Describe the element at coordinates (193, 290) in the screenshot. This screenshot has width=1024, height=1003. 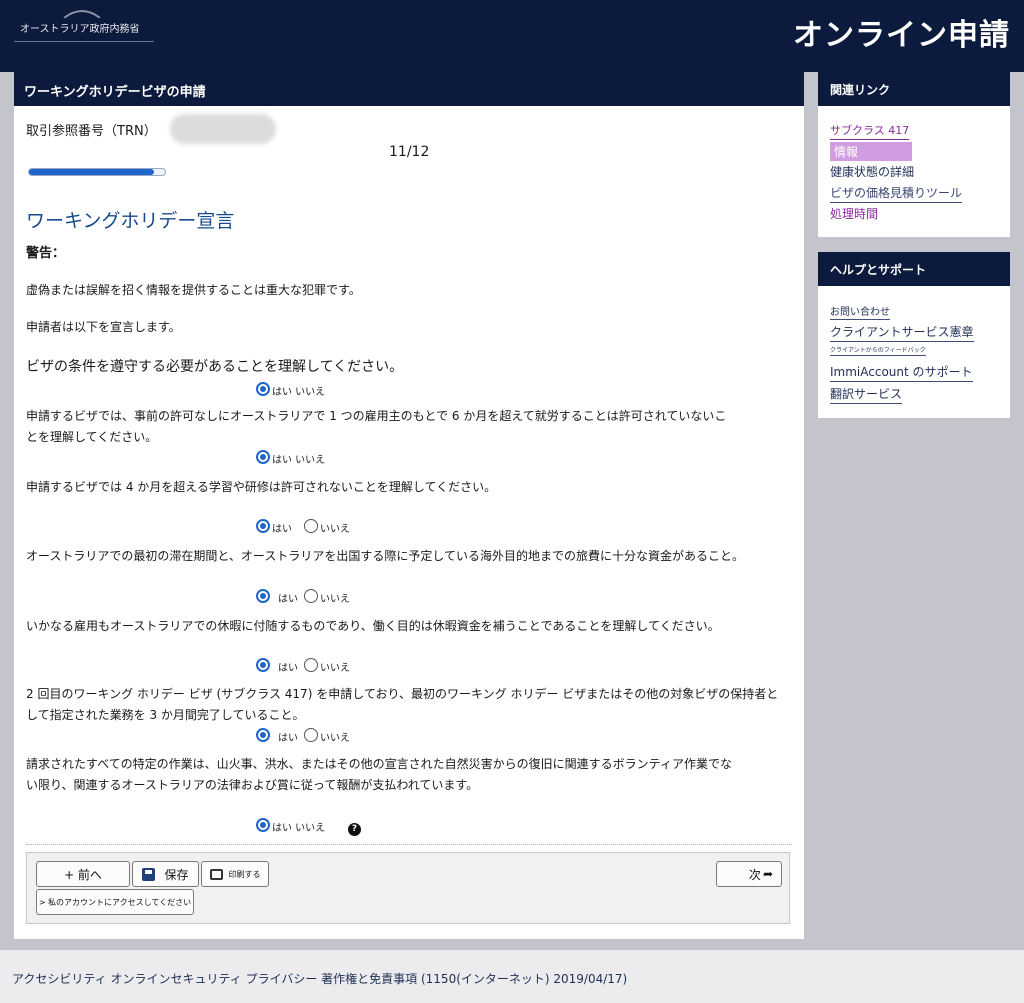
I see `warning-text: 虚偽または誤解を招く情報を提供することは重大な犯罪です。` at that location.